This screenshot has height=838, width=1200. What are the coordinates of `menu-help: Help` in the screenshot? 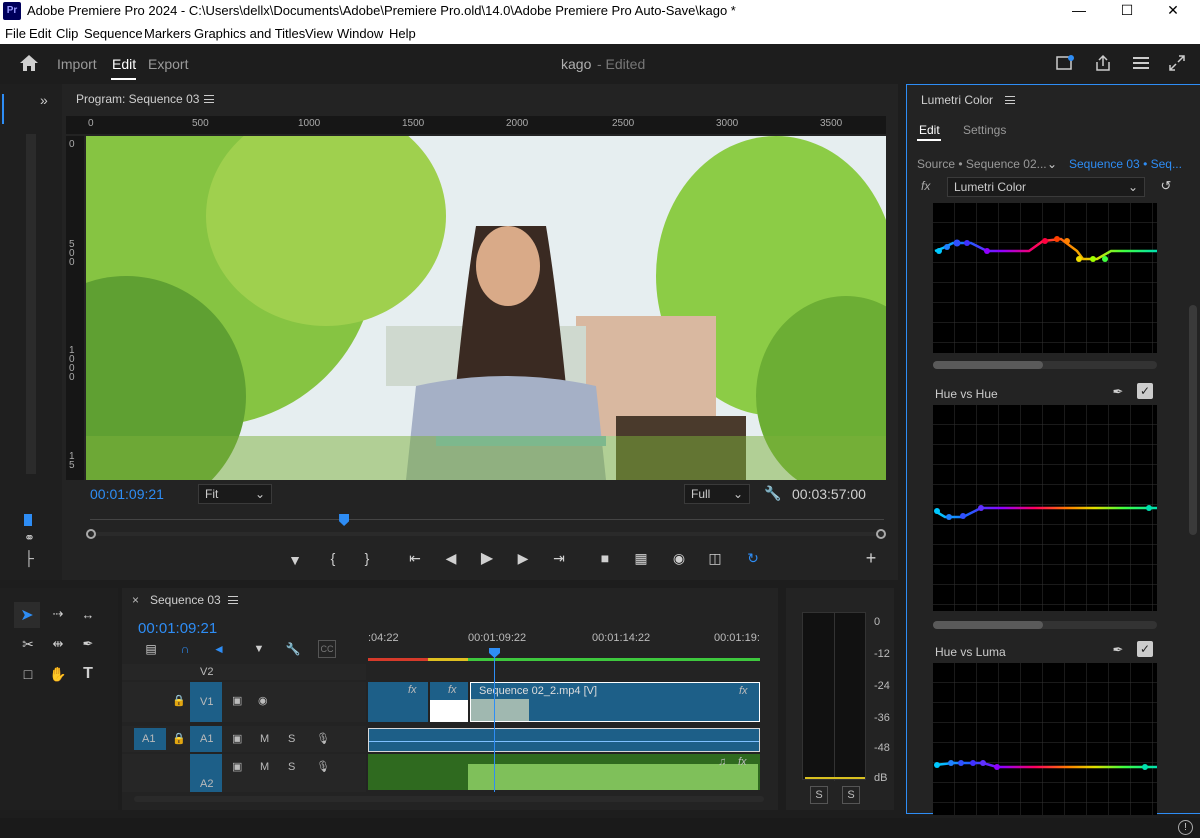 It's located at (402, 33).